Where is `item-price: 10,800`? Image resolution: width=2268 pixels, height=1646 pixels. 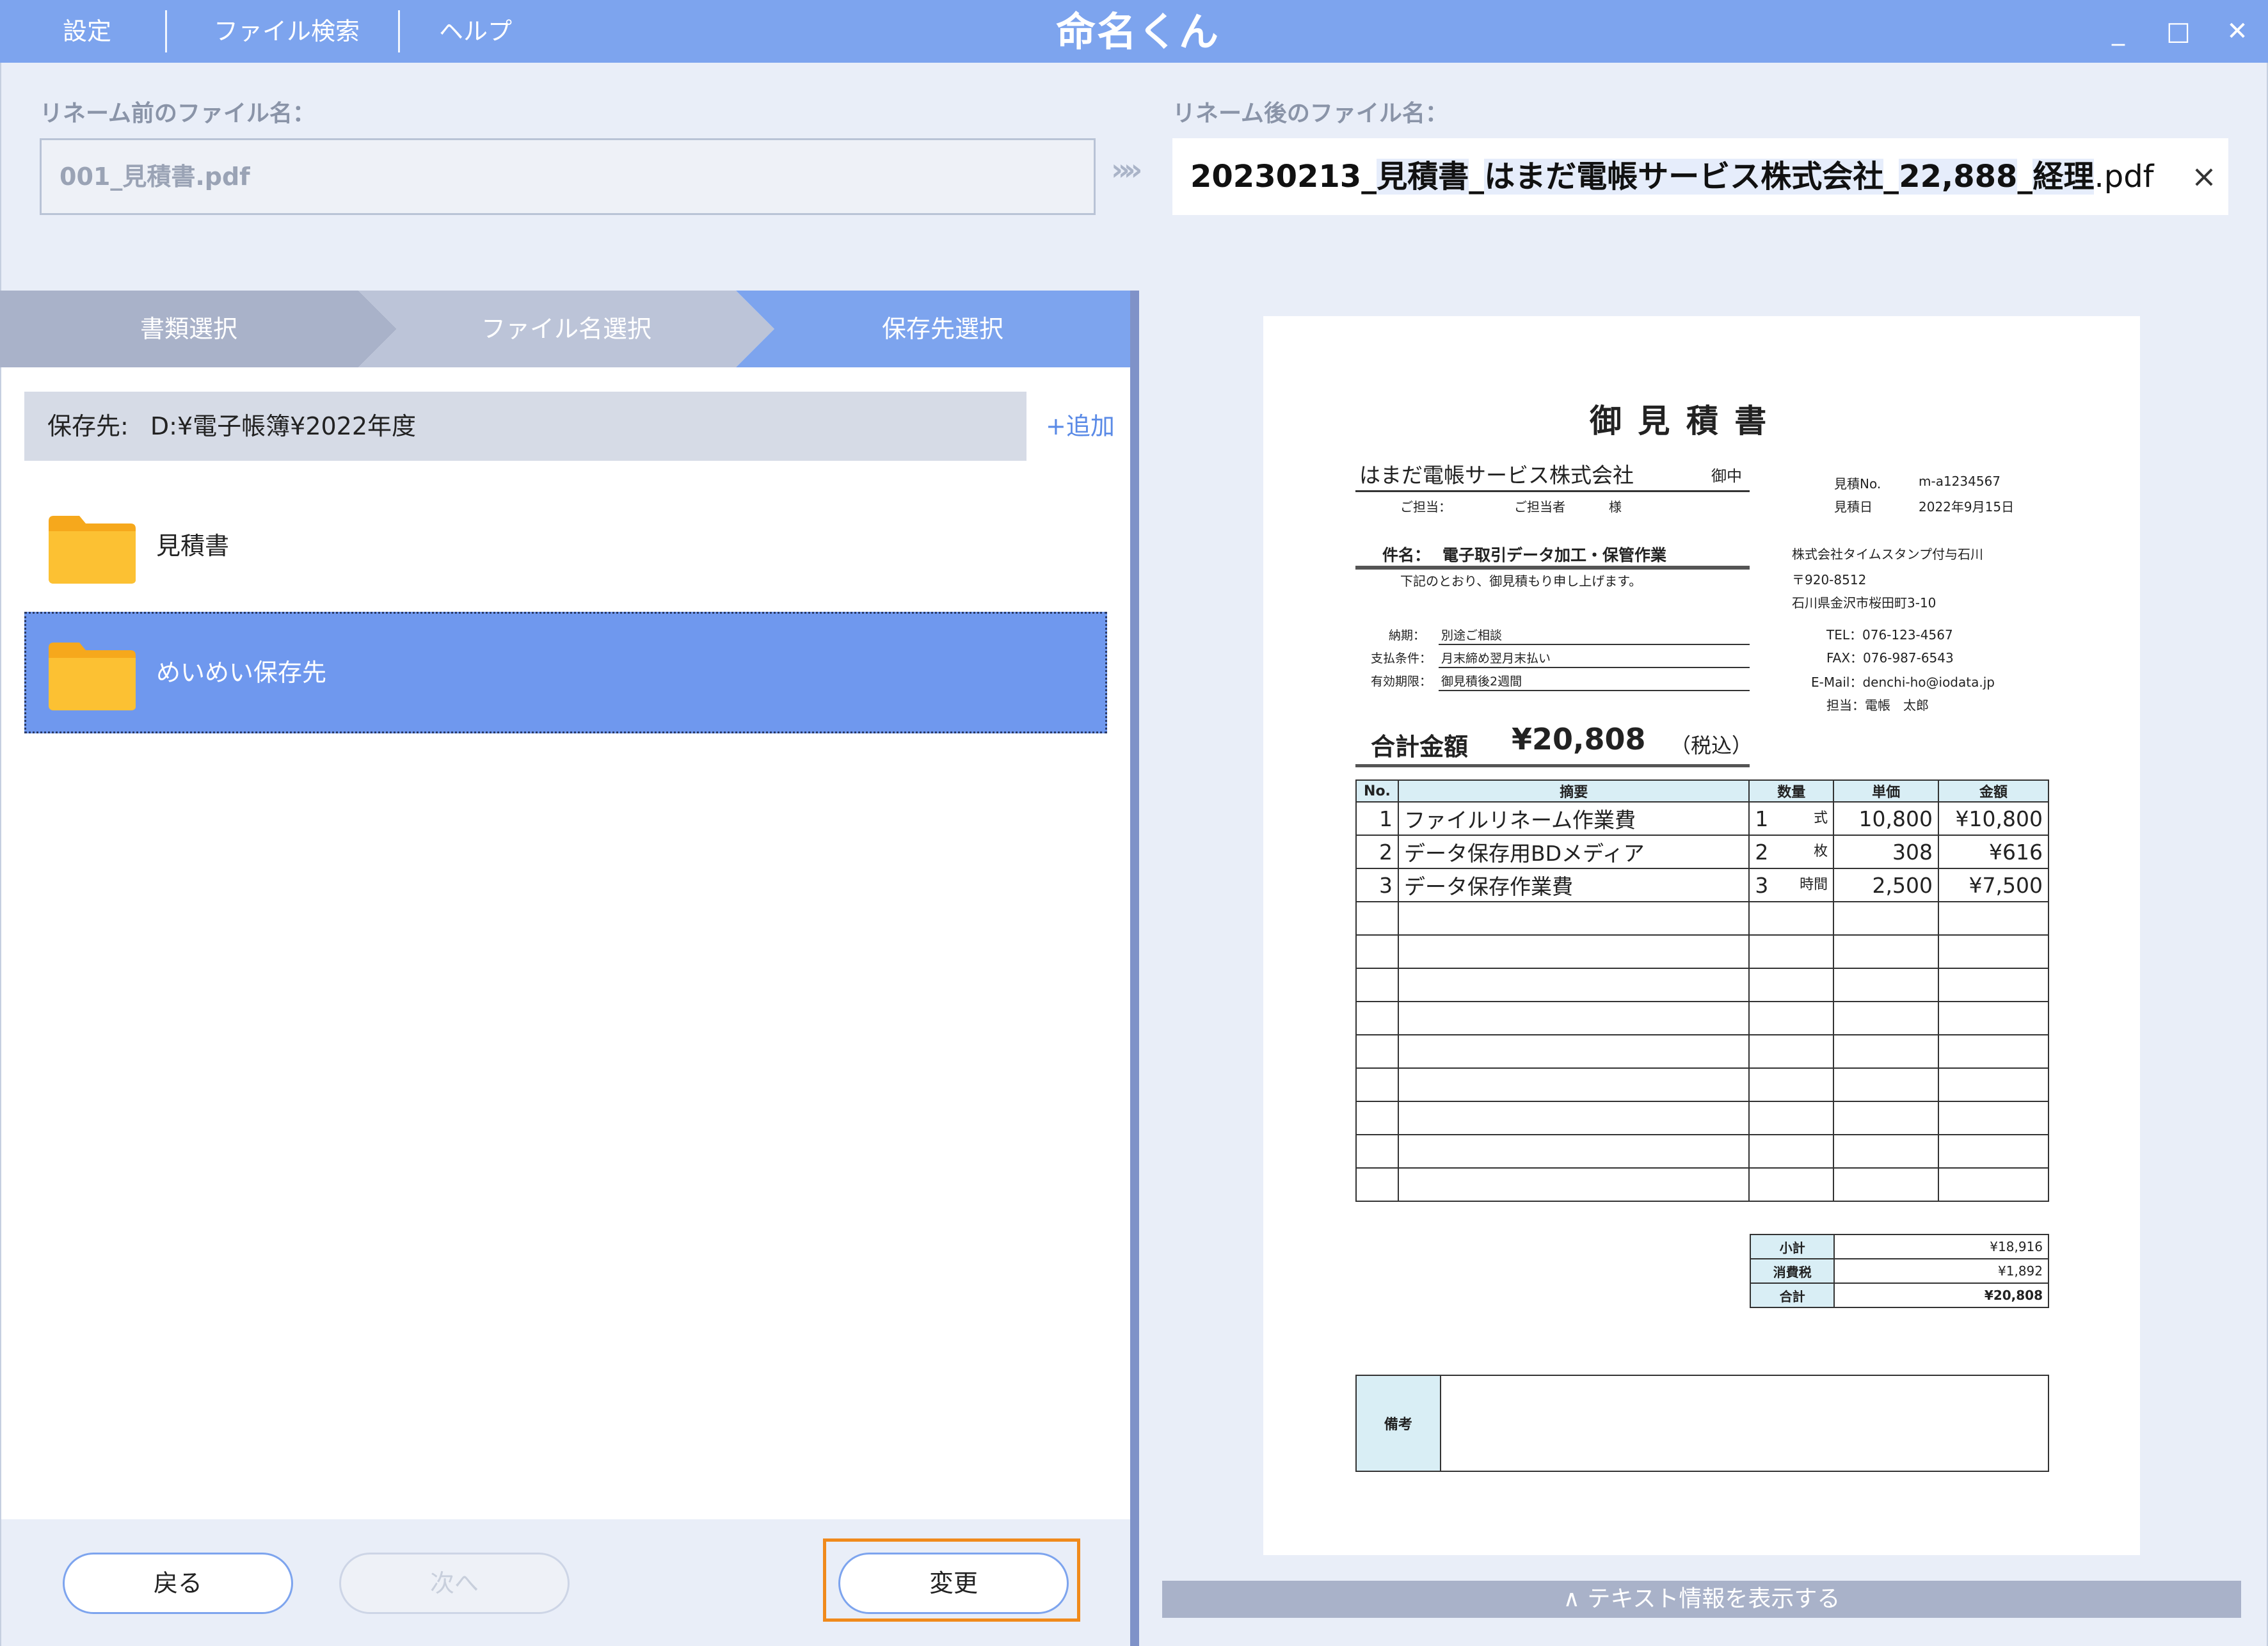 item-price: 10,800 is located at coordinates (1886, 818).